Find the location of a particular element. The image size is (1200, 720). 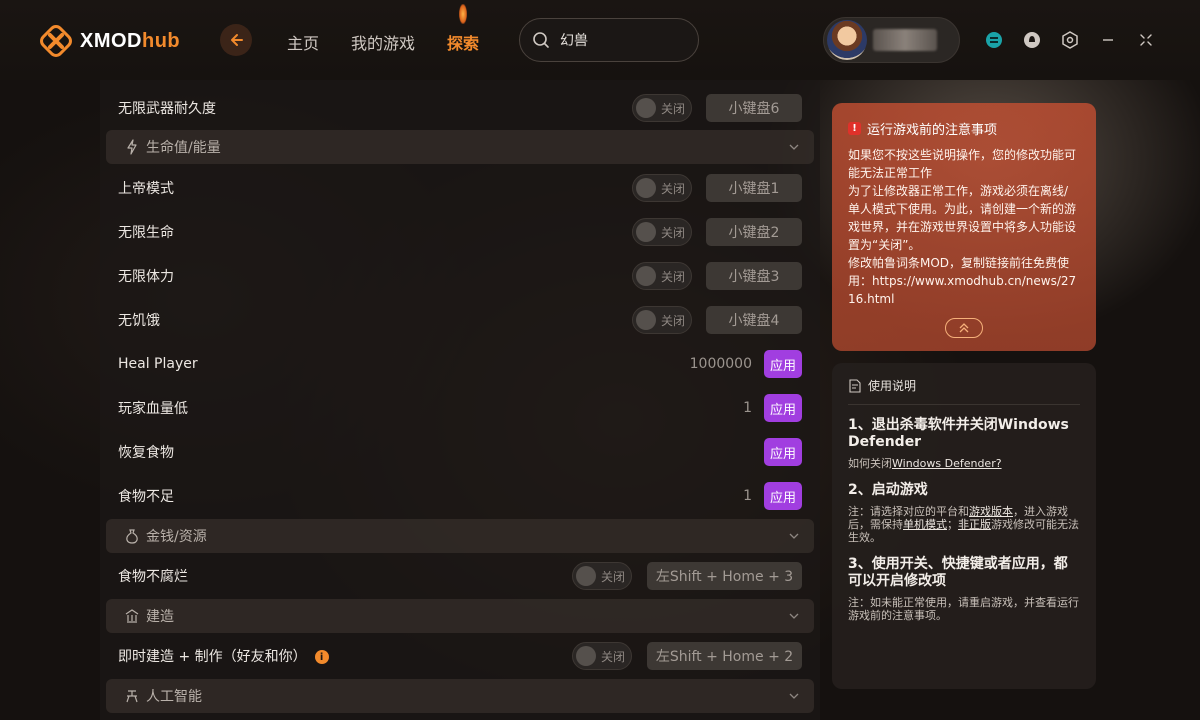

list-item: 无限体力 关闭 小键盘3 is located at coordinates (460, 276).